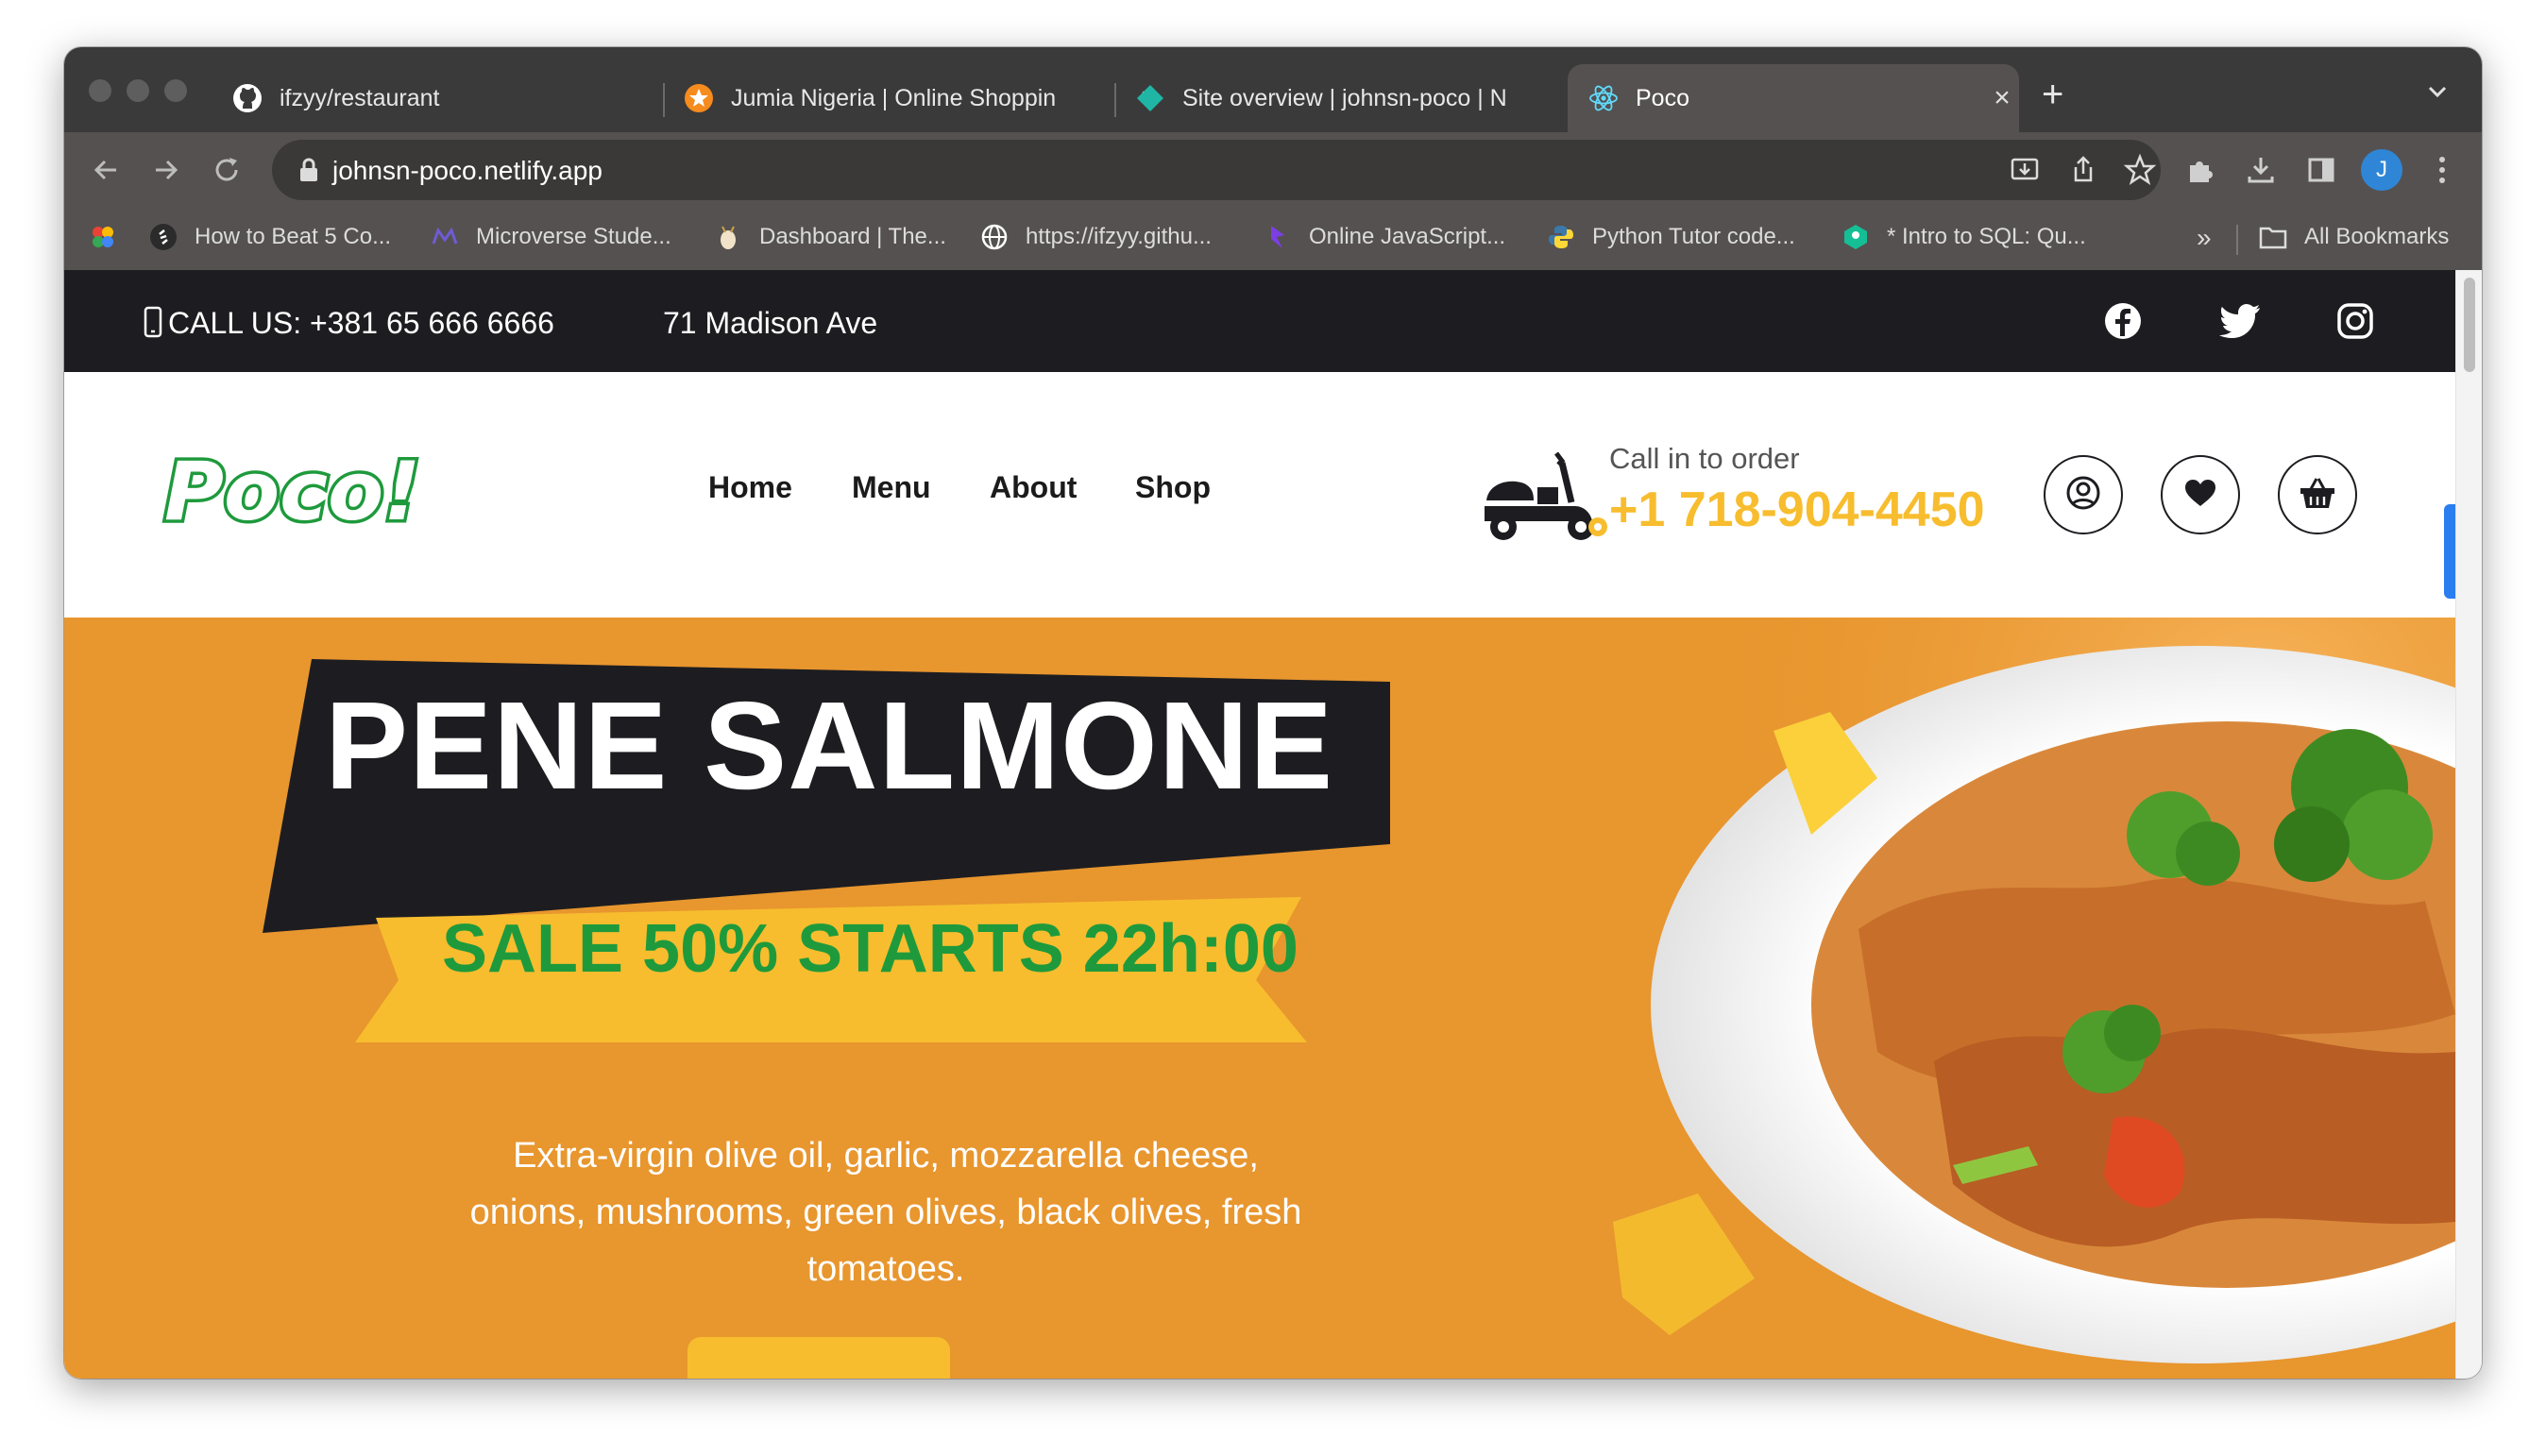 The width and height of the screenshot is (2546, 1456). I want to click on reload-button, so click(227, 170).